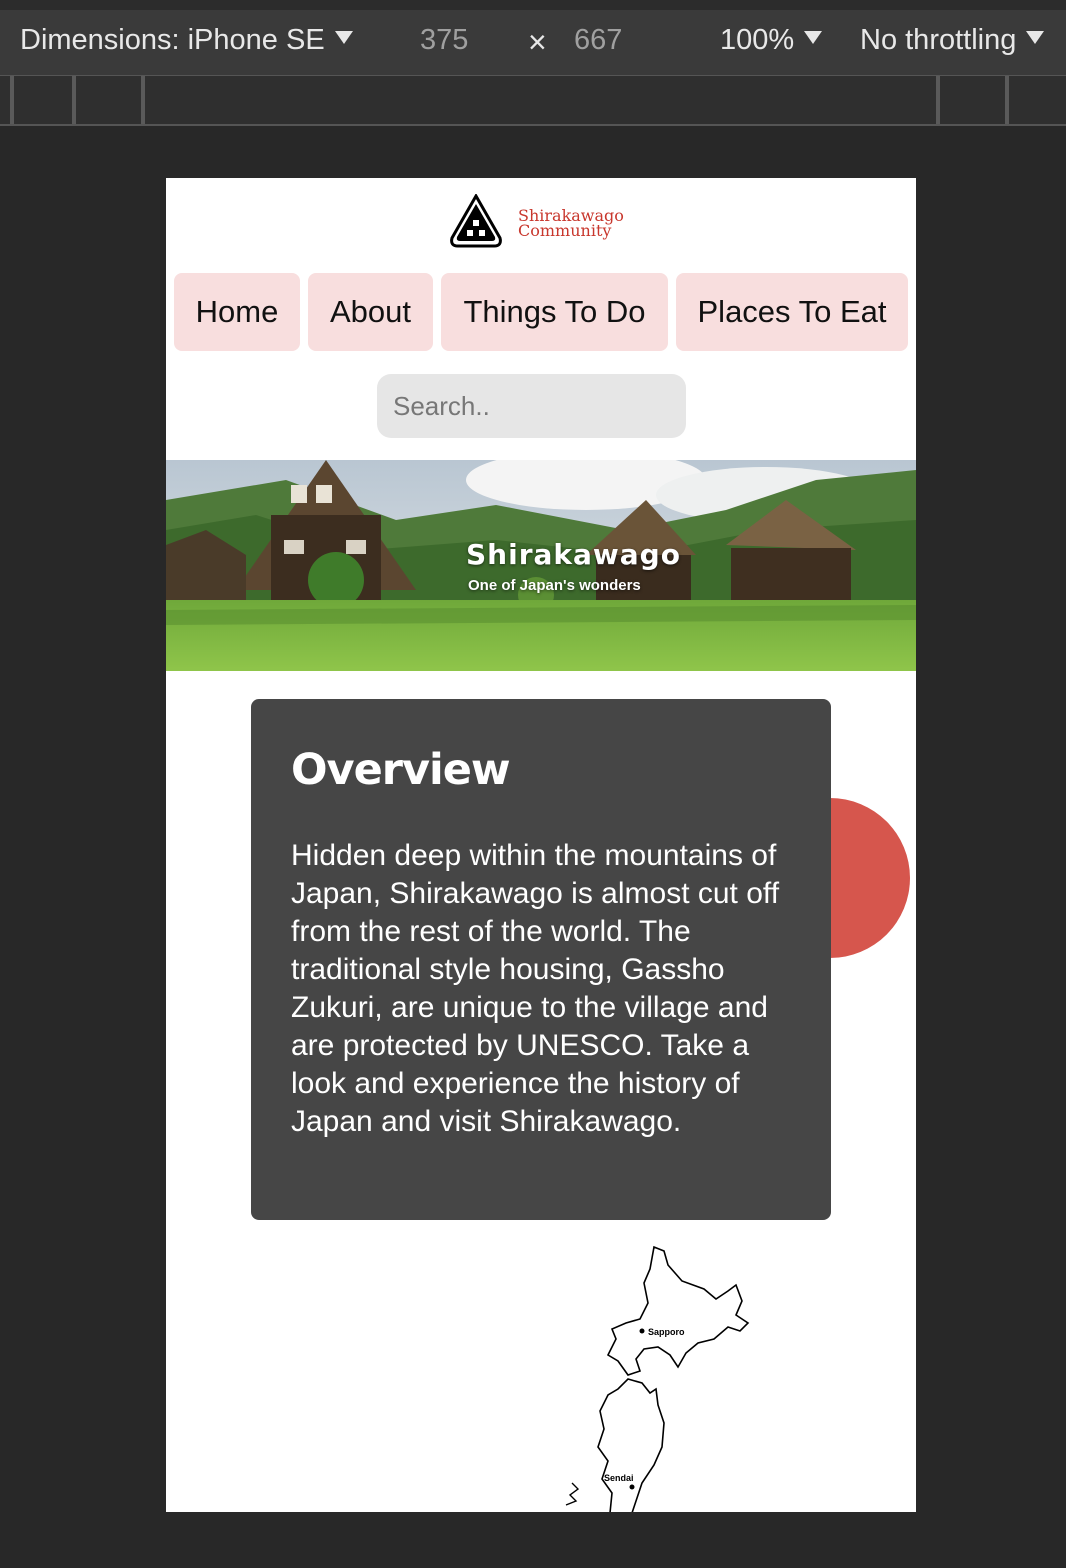 The width and height of the screenshot is (1066, 1568). I want to click on media-query-bar, so click(533, 101).